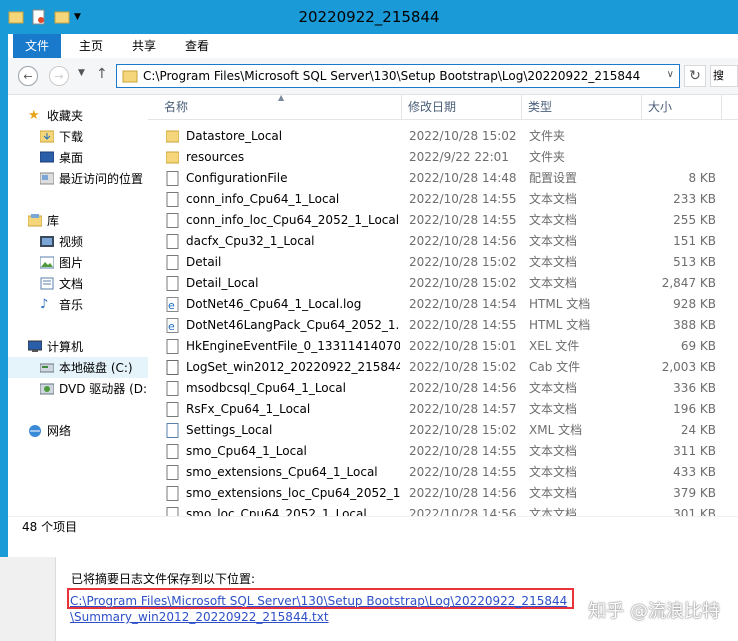 This screenshot has height=641, width=738. What do you see at coordinates (443, 262) in the screenshot?
I see `file-row: Detail 2022/10/28 15:02 文本文档 513 KB` at bounding box center [443, 262].